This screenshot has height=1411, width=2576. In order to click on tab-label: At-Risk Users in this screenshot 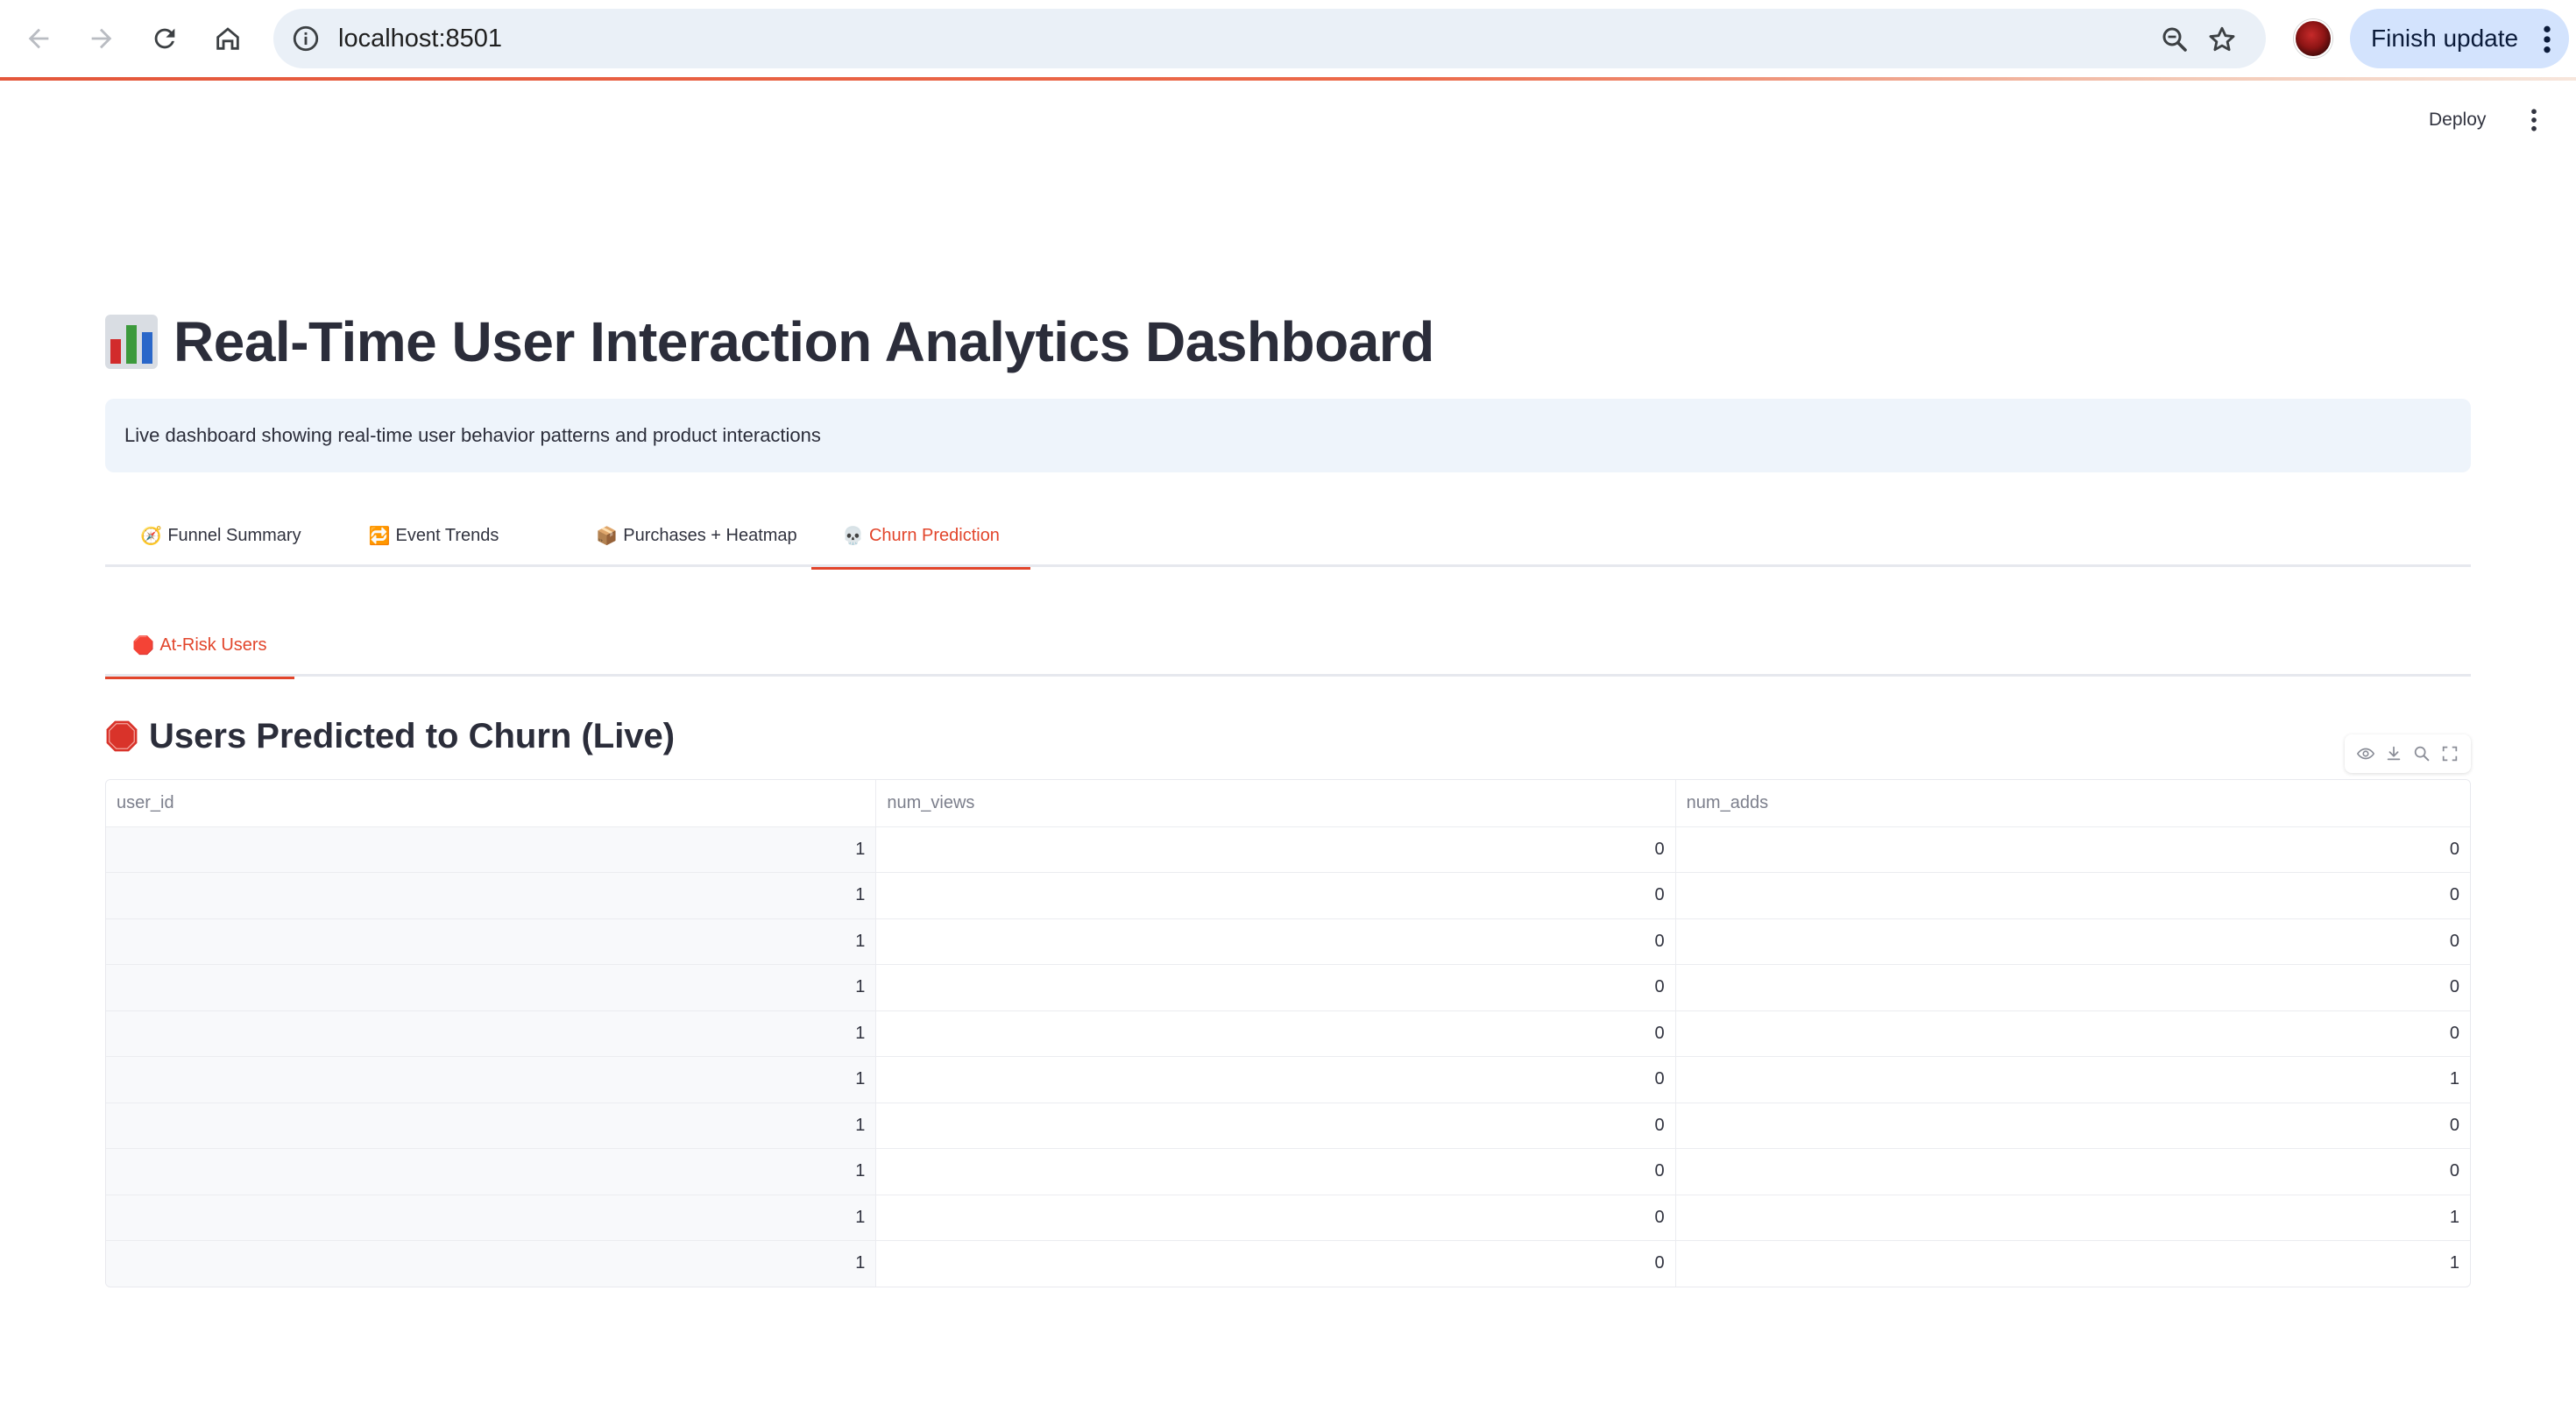, I will do `click(213, 645)`.